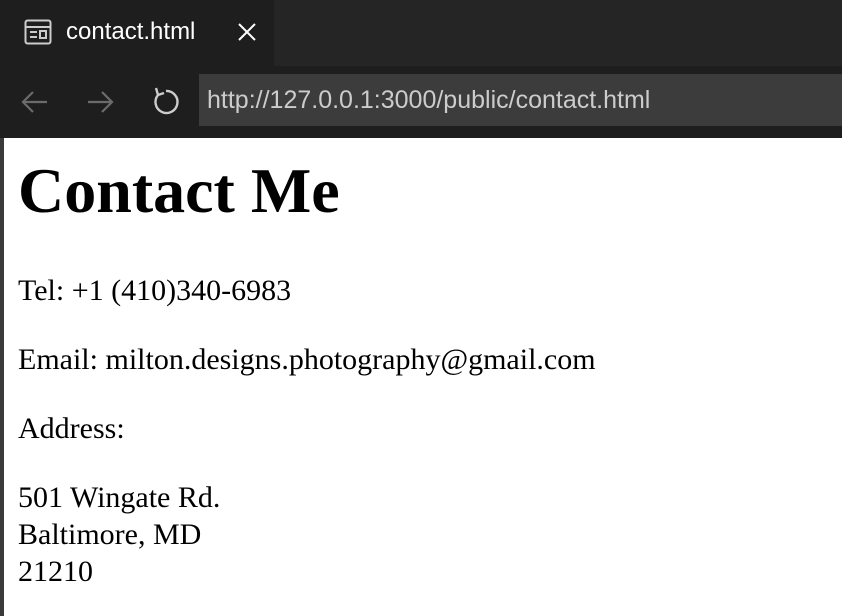 This screenshot has height=616, width=842. I want to click on tab-contact: contact.html, so click(137, 33).